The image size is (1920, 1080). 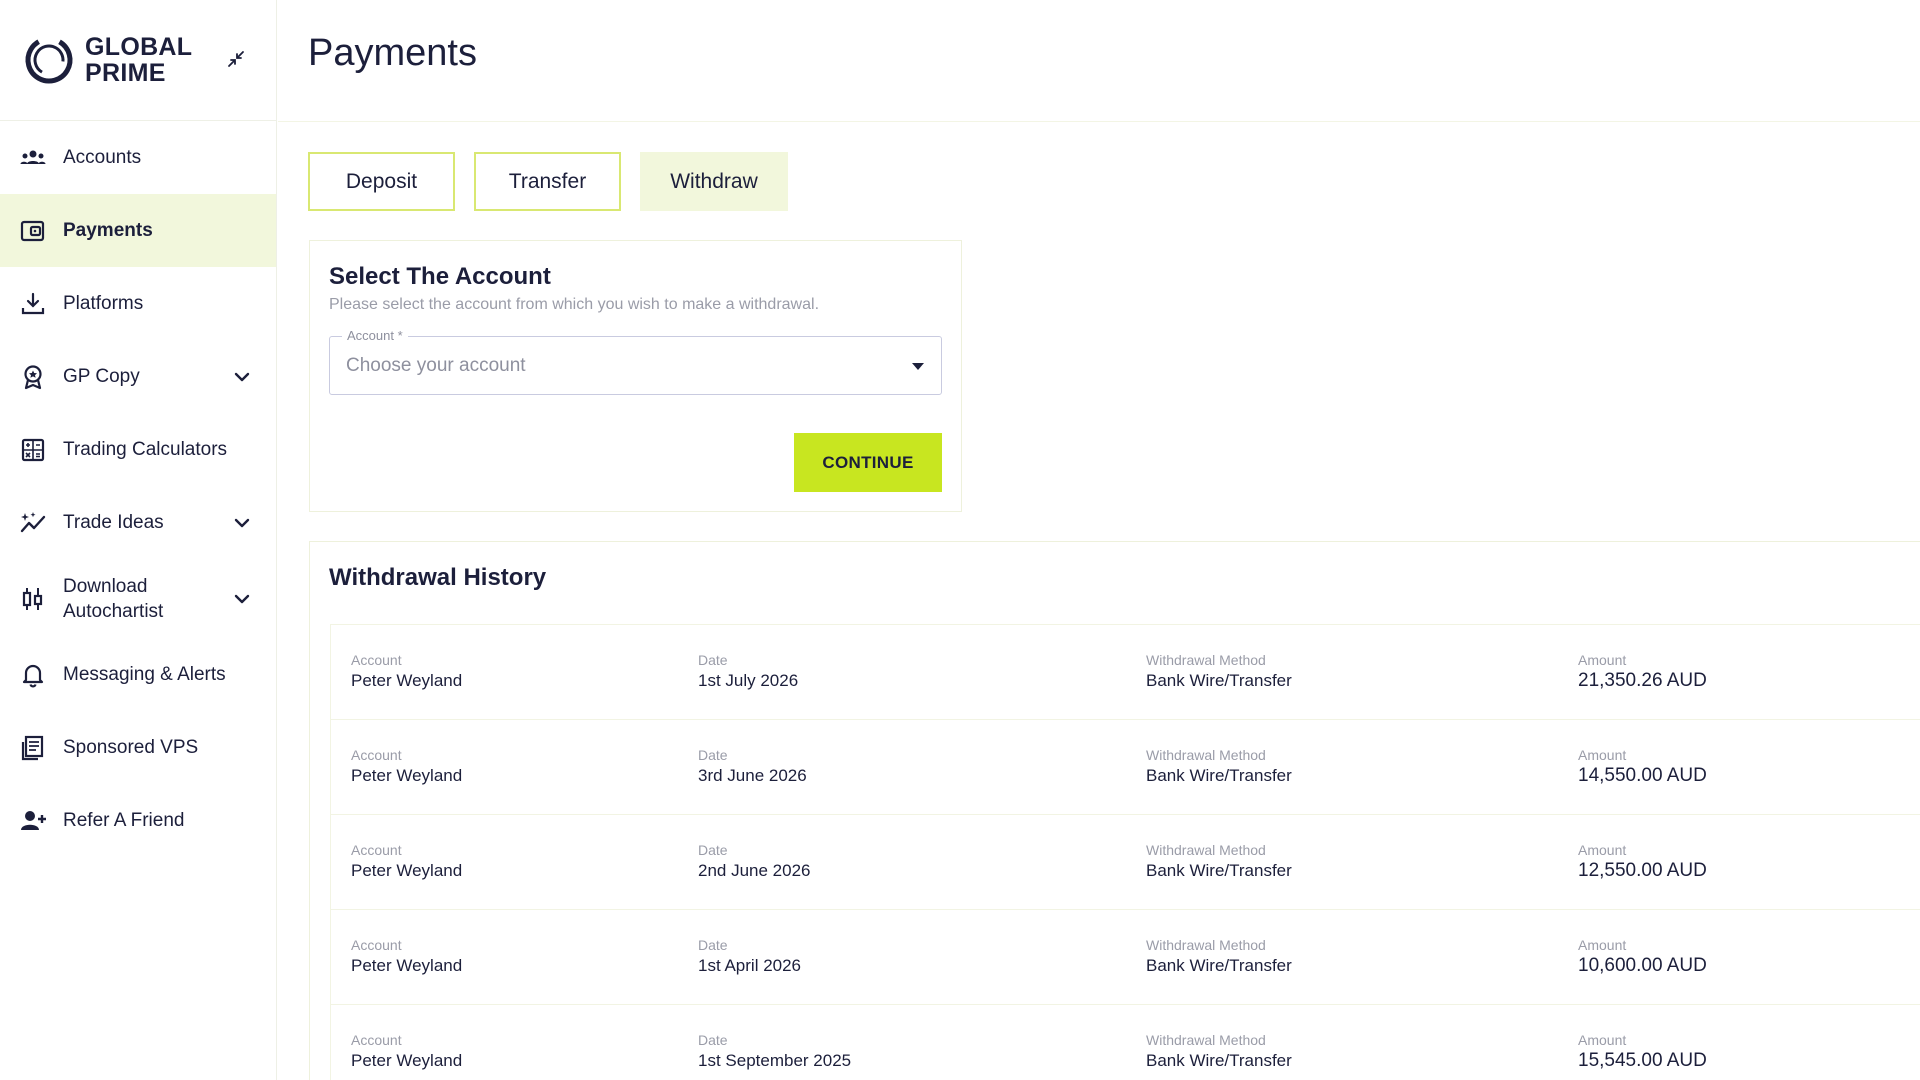 What do you see at coordinates (236, 59) in the screenshot?
I see `collapse-sidebar-icon` at bounding box center [236, 59].